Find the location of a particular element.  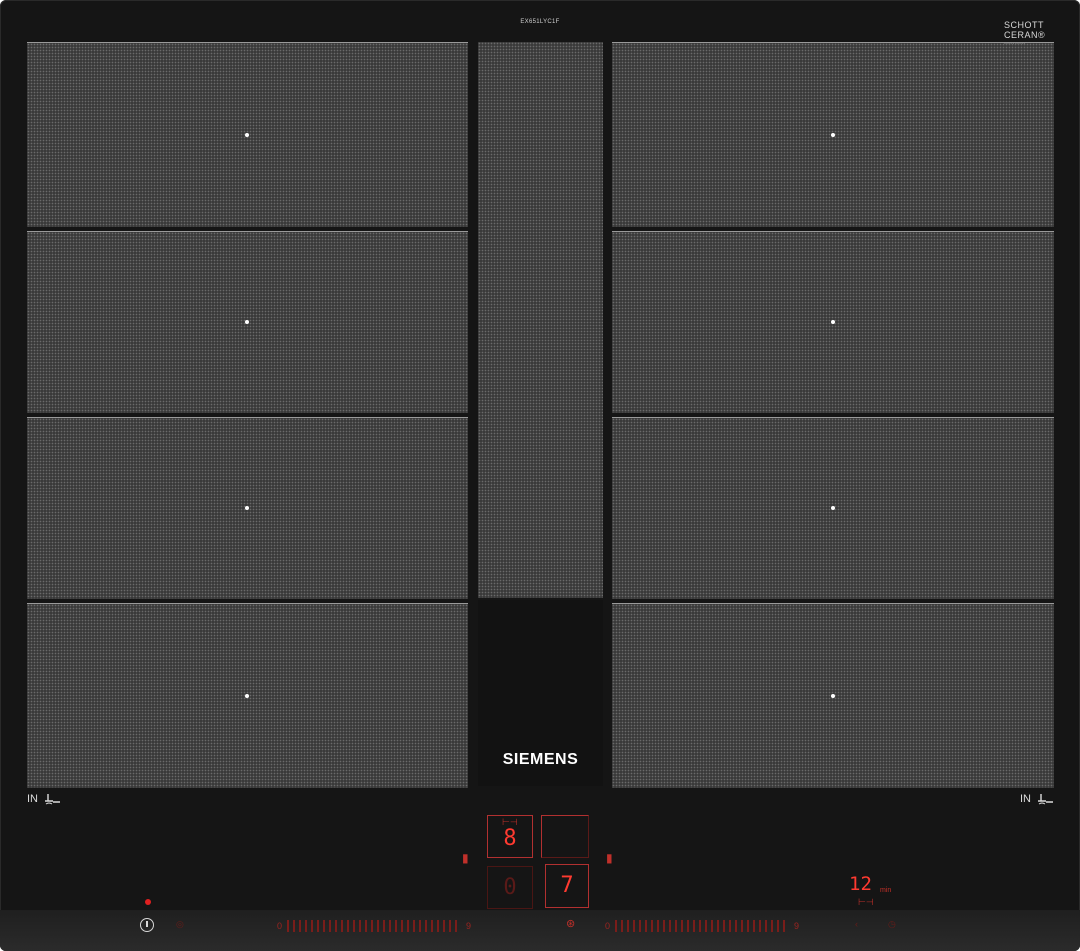

timer-display: 12 is located at coordinates (860, 884).